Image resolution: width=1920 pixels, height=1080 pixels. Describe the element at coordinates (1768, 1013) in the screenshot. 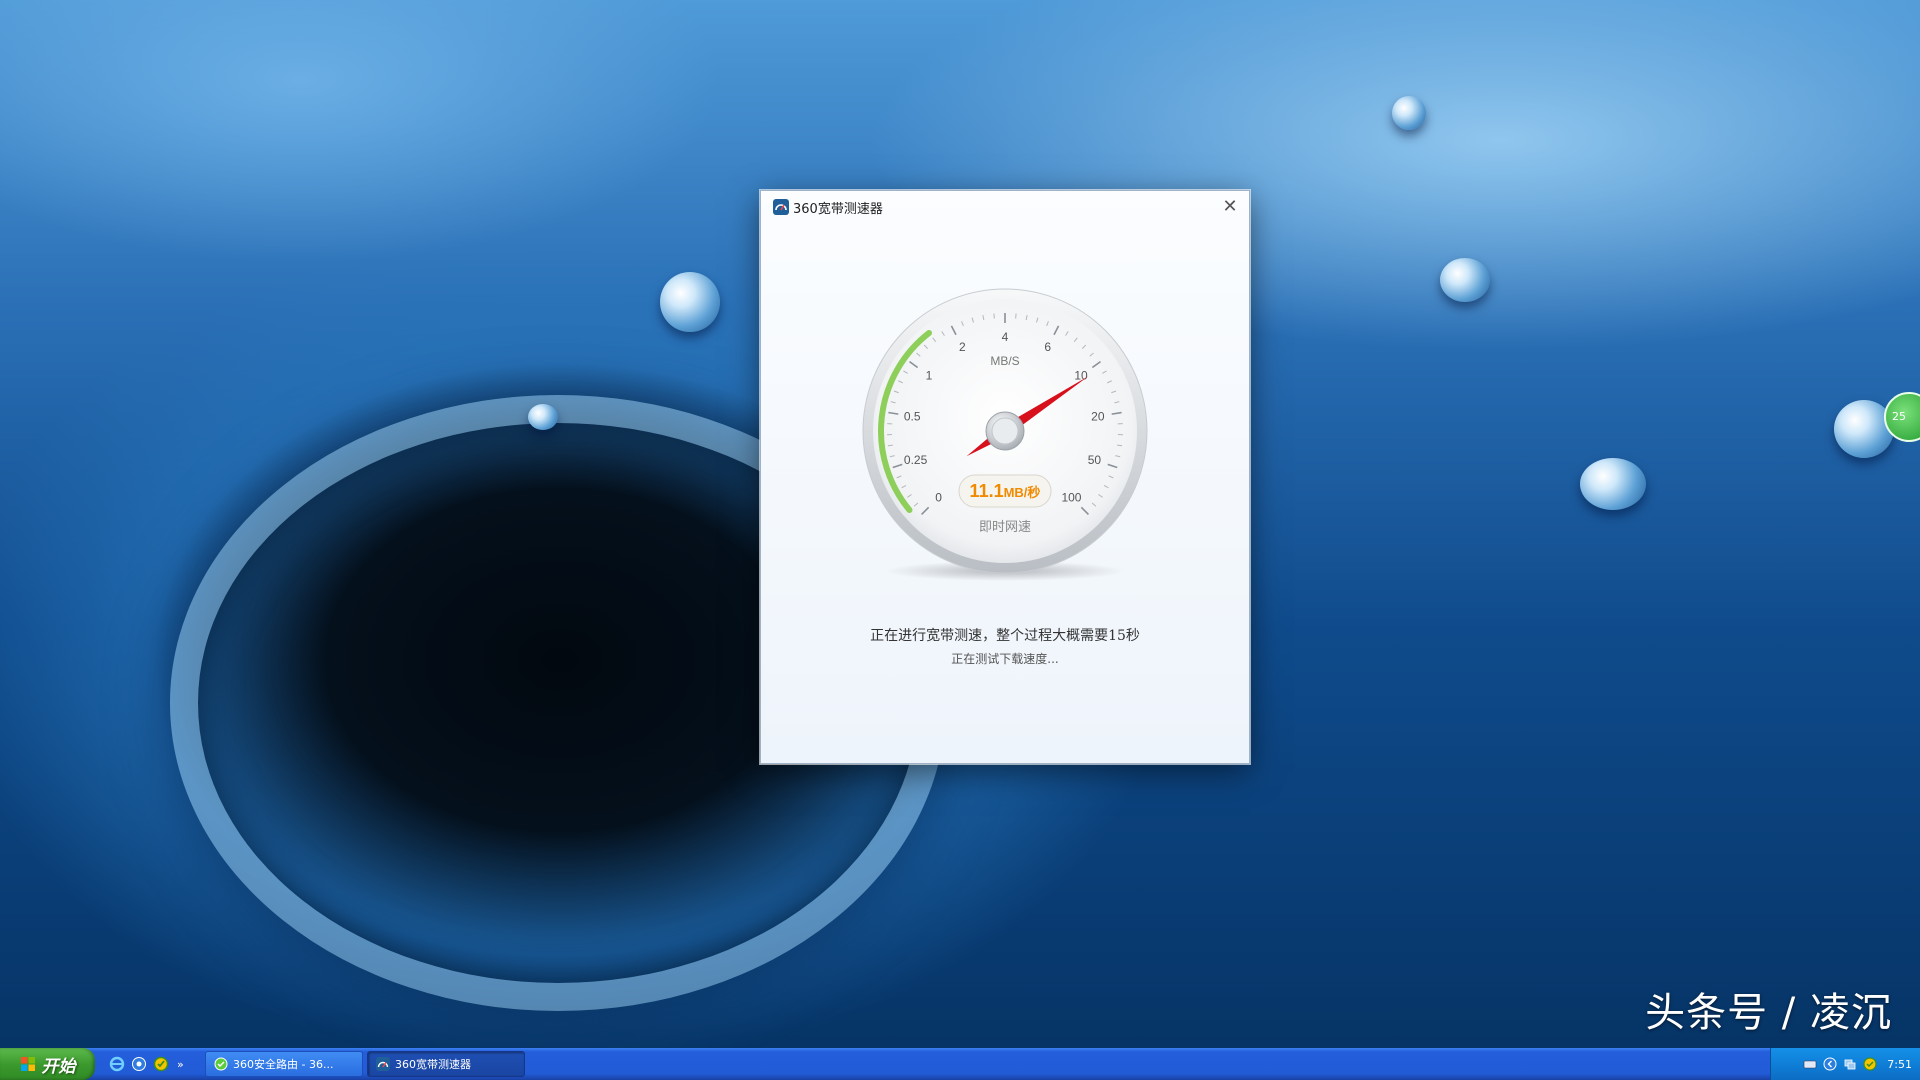

I see `watermark: 头条号 / 凌沉` at that location.